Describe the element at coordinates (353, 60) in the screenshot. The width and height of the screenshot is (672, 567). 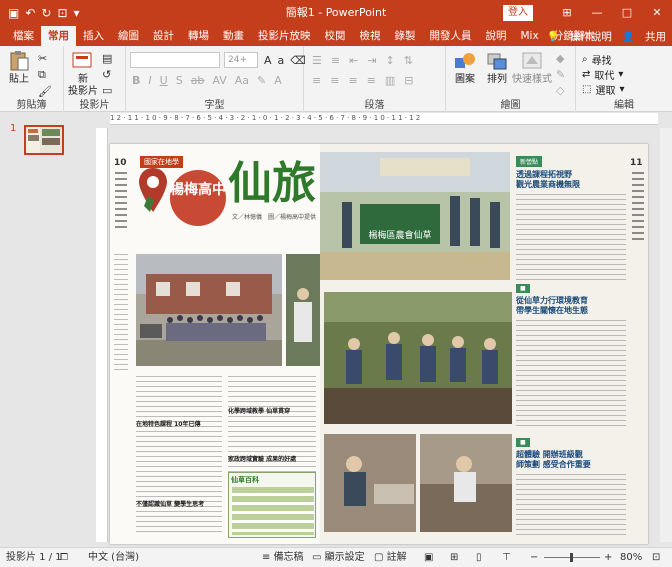
I see `decrease-indent-icon: ⇤` at that location.